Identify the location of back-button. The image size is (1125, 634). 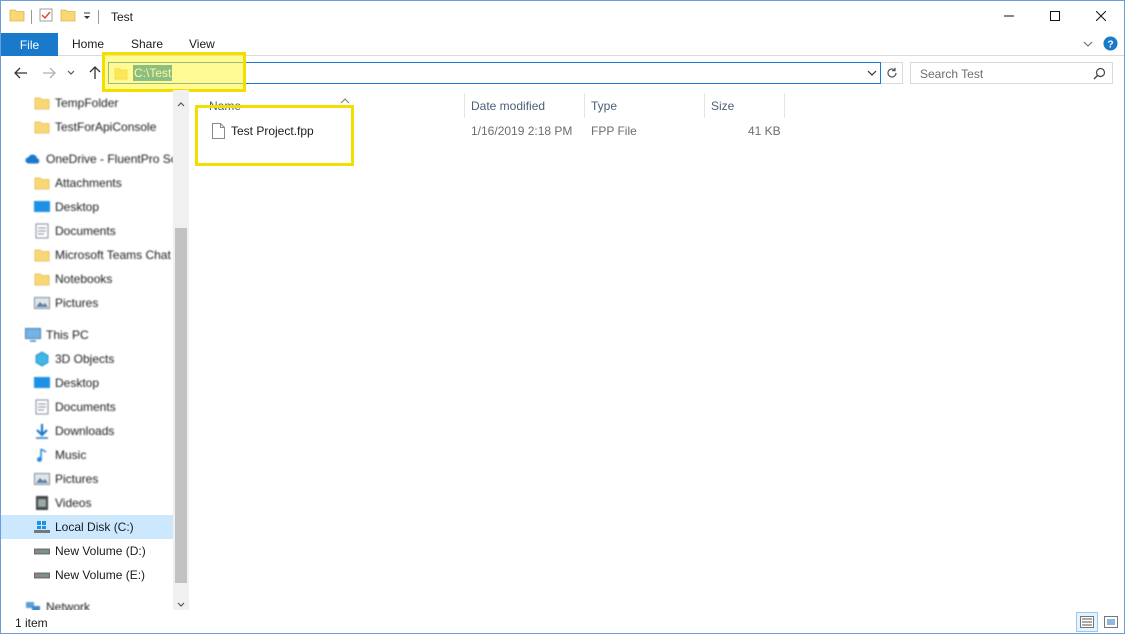
(21, 73).